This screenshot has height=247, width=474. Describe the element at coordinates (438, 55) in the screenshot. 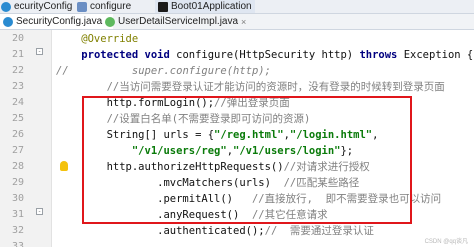

I see `code-token: Exception {` at that location.